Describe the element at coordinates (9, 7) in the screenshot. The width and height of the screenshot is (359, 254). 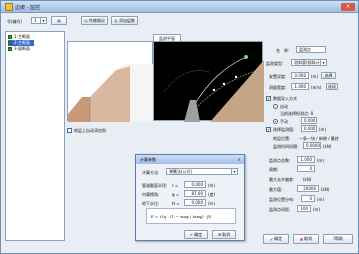
I see `app-icon` at that location.